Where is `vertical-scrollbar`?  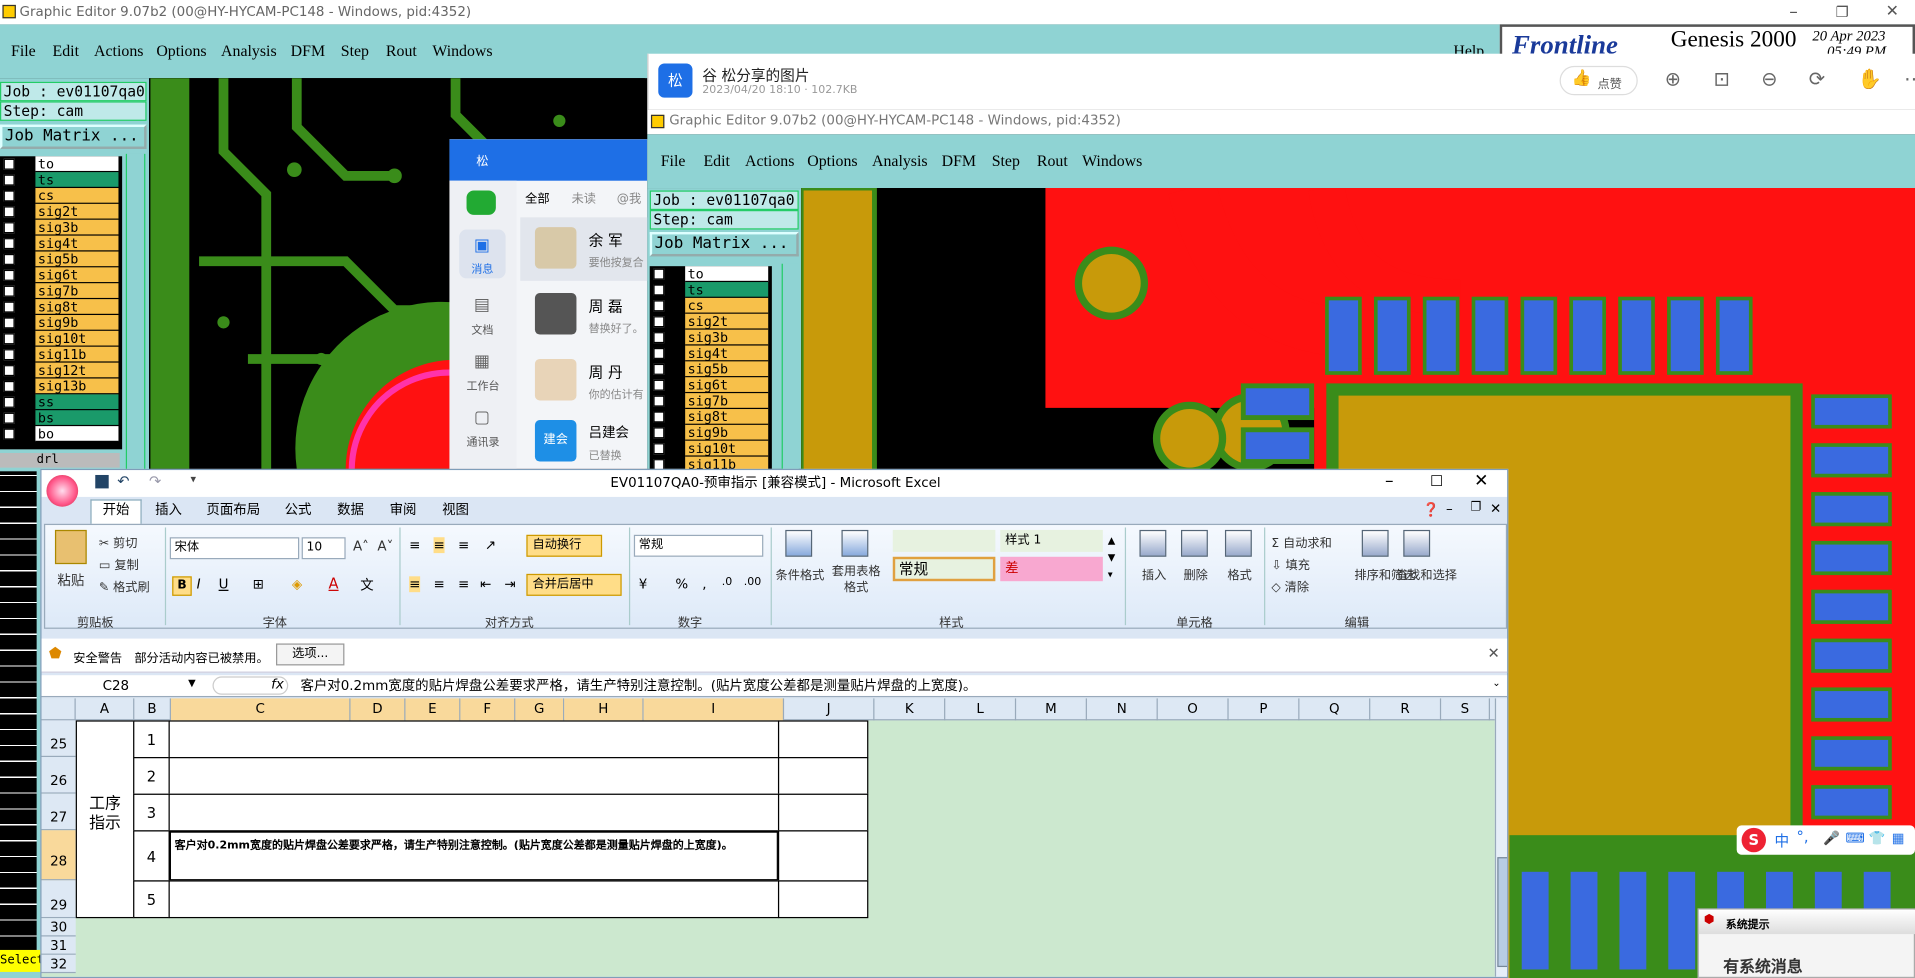 vertical-scrollbar is located at coordinates (1501, 837).